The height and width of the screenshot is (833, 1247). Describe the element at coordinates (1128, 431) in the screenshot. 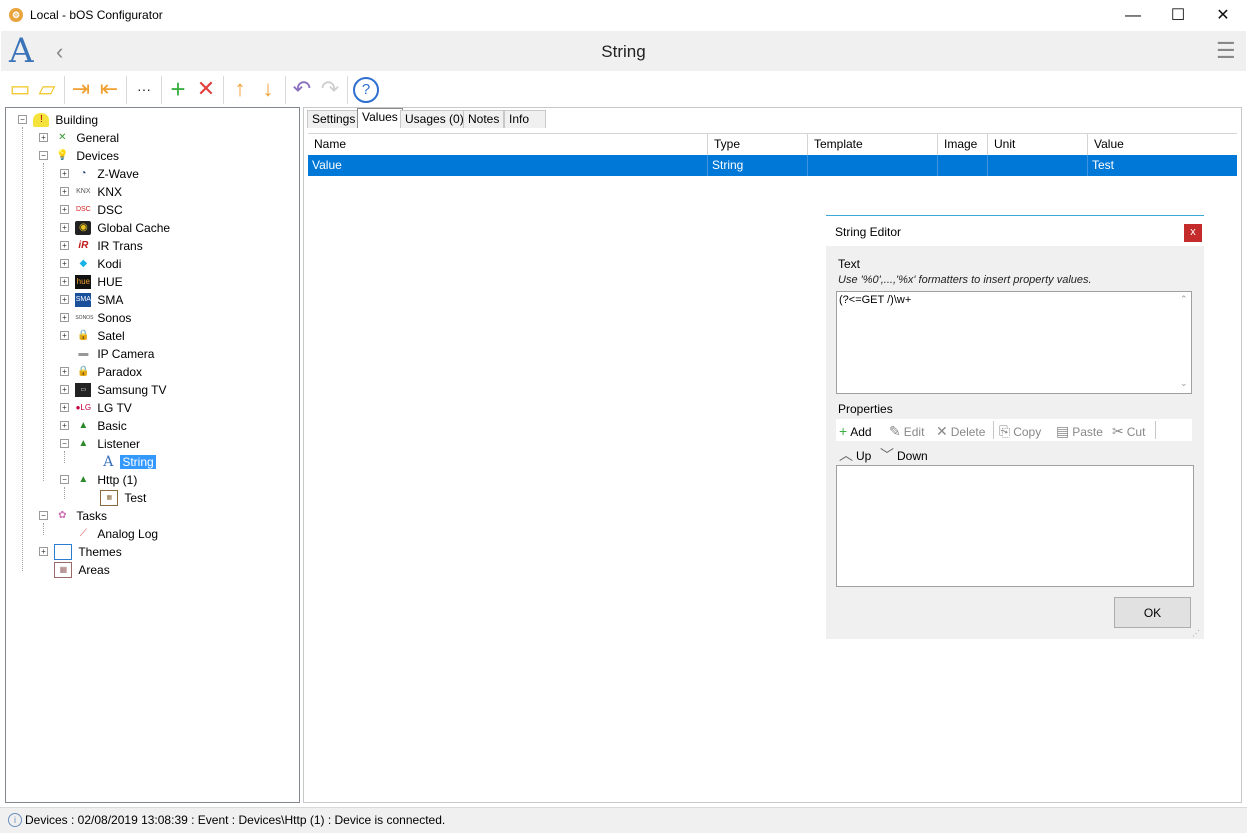

I see `cut-button: ✂ Cut` at that location.